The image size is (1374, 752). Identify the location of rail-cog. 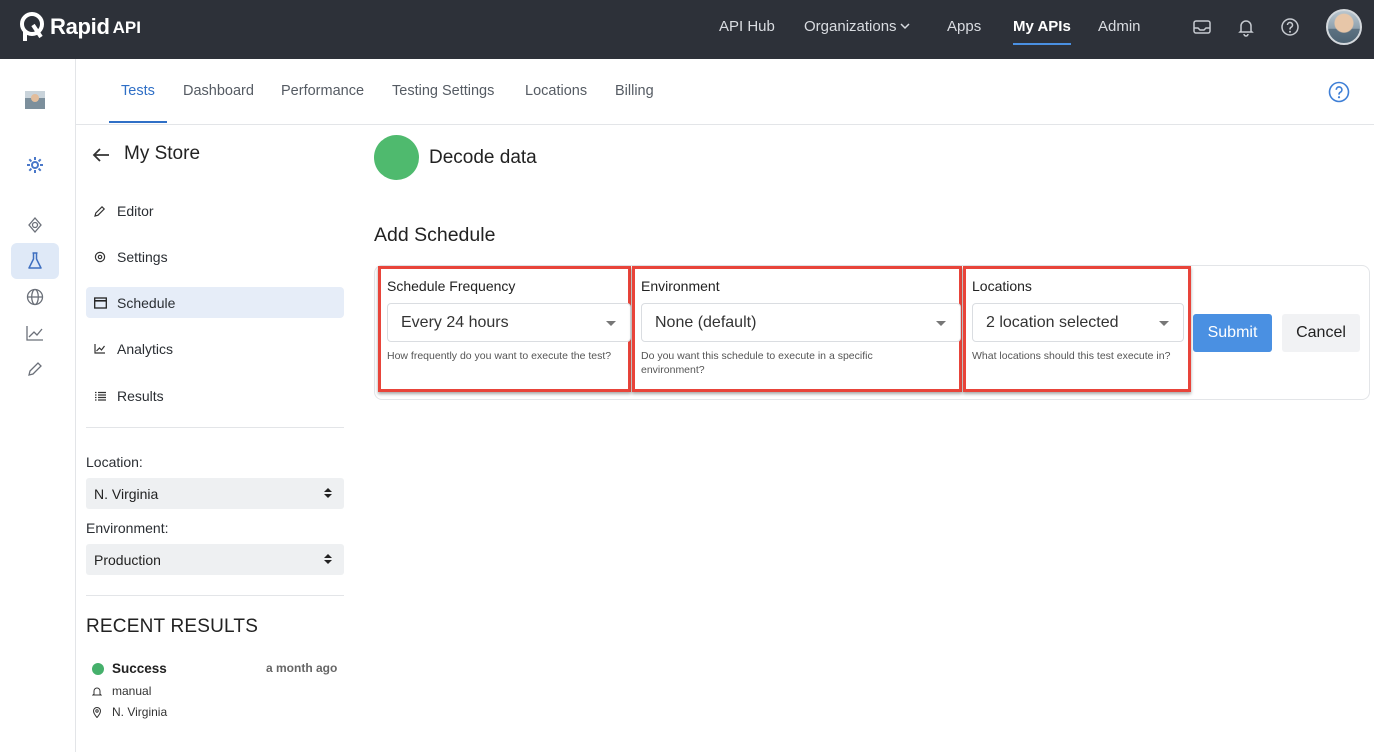
(35, 165).